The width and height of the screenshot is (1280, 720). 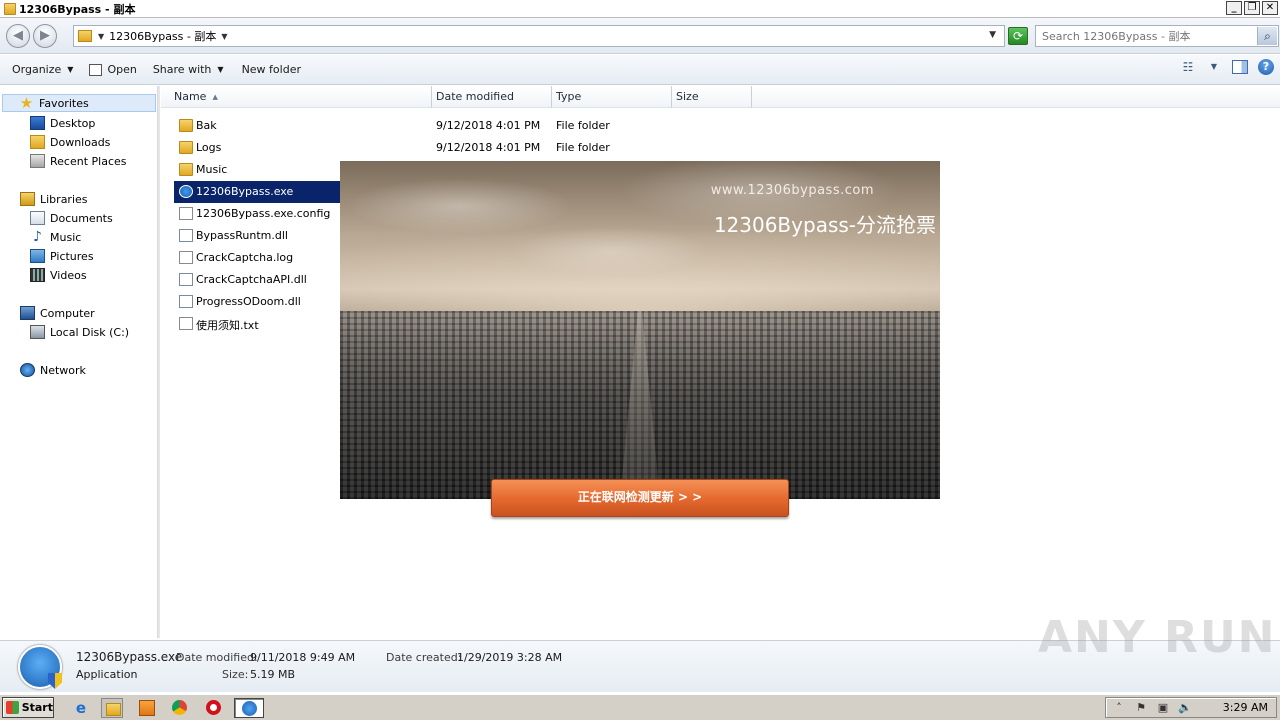 What do you see at coordinates (1267, 36) in the screenshot?
I see `search-icon: ⌕` at bounding box center [1267, 36].